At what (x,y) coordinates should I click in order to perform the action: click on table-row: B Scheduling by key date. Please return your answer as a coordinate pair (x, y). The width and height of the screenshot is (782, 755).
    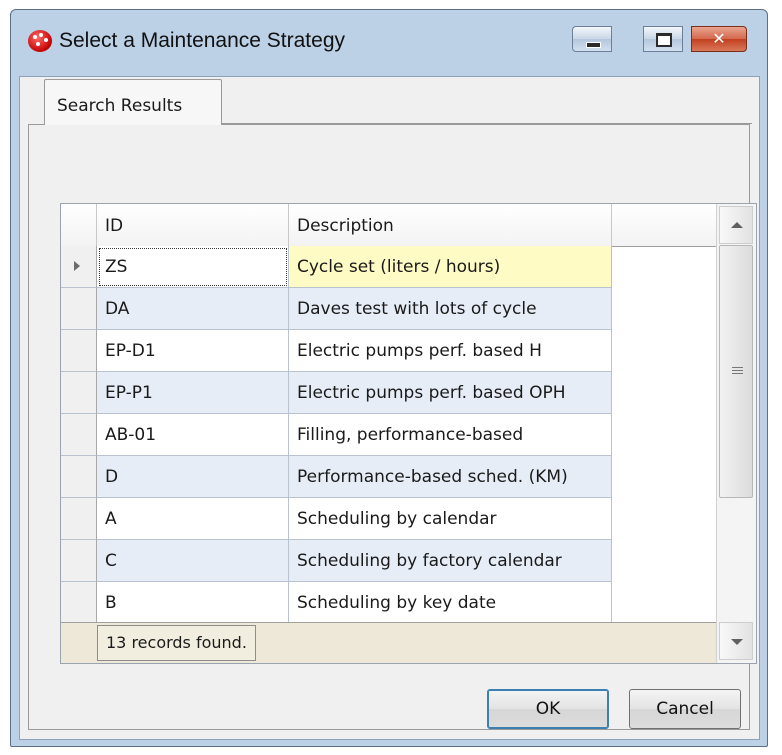
    Looking at the image, I should click on (388, 602).